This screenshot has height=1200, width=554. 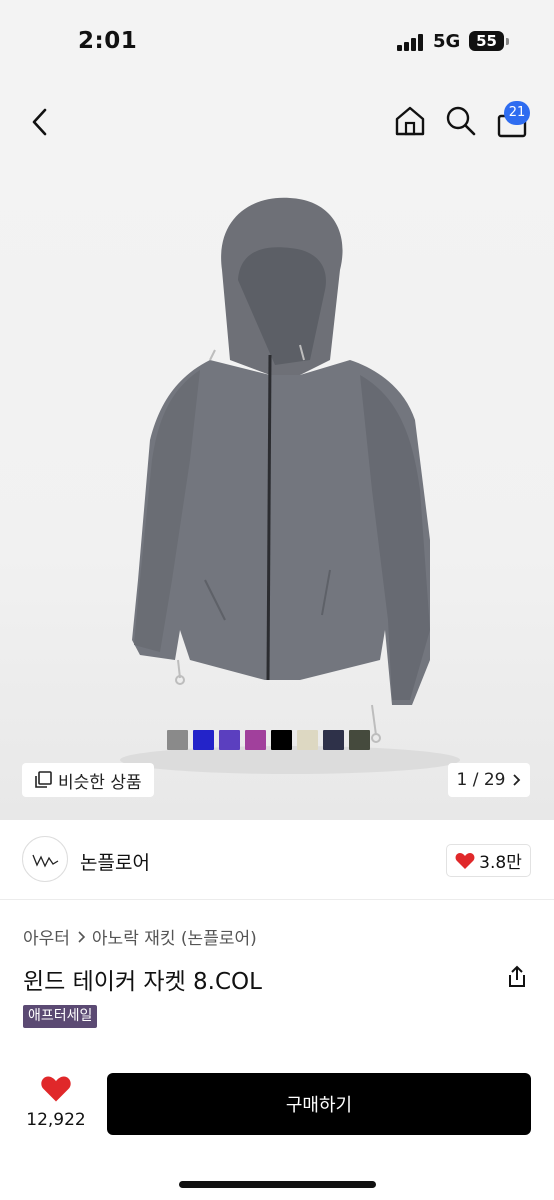 What do you see at coordinates (500, 863) in the screenshot?
I see `shop-like-count: 3.8만` at bounding box center [500, 863].